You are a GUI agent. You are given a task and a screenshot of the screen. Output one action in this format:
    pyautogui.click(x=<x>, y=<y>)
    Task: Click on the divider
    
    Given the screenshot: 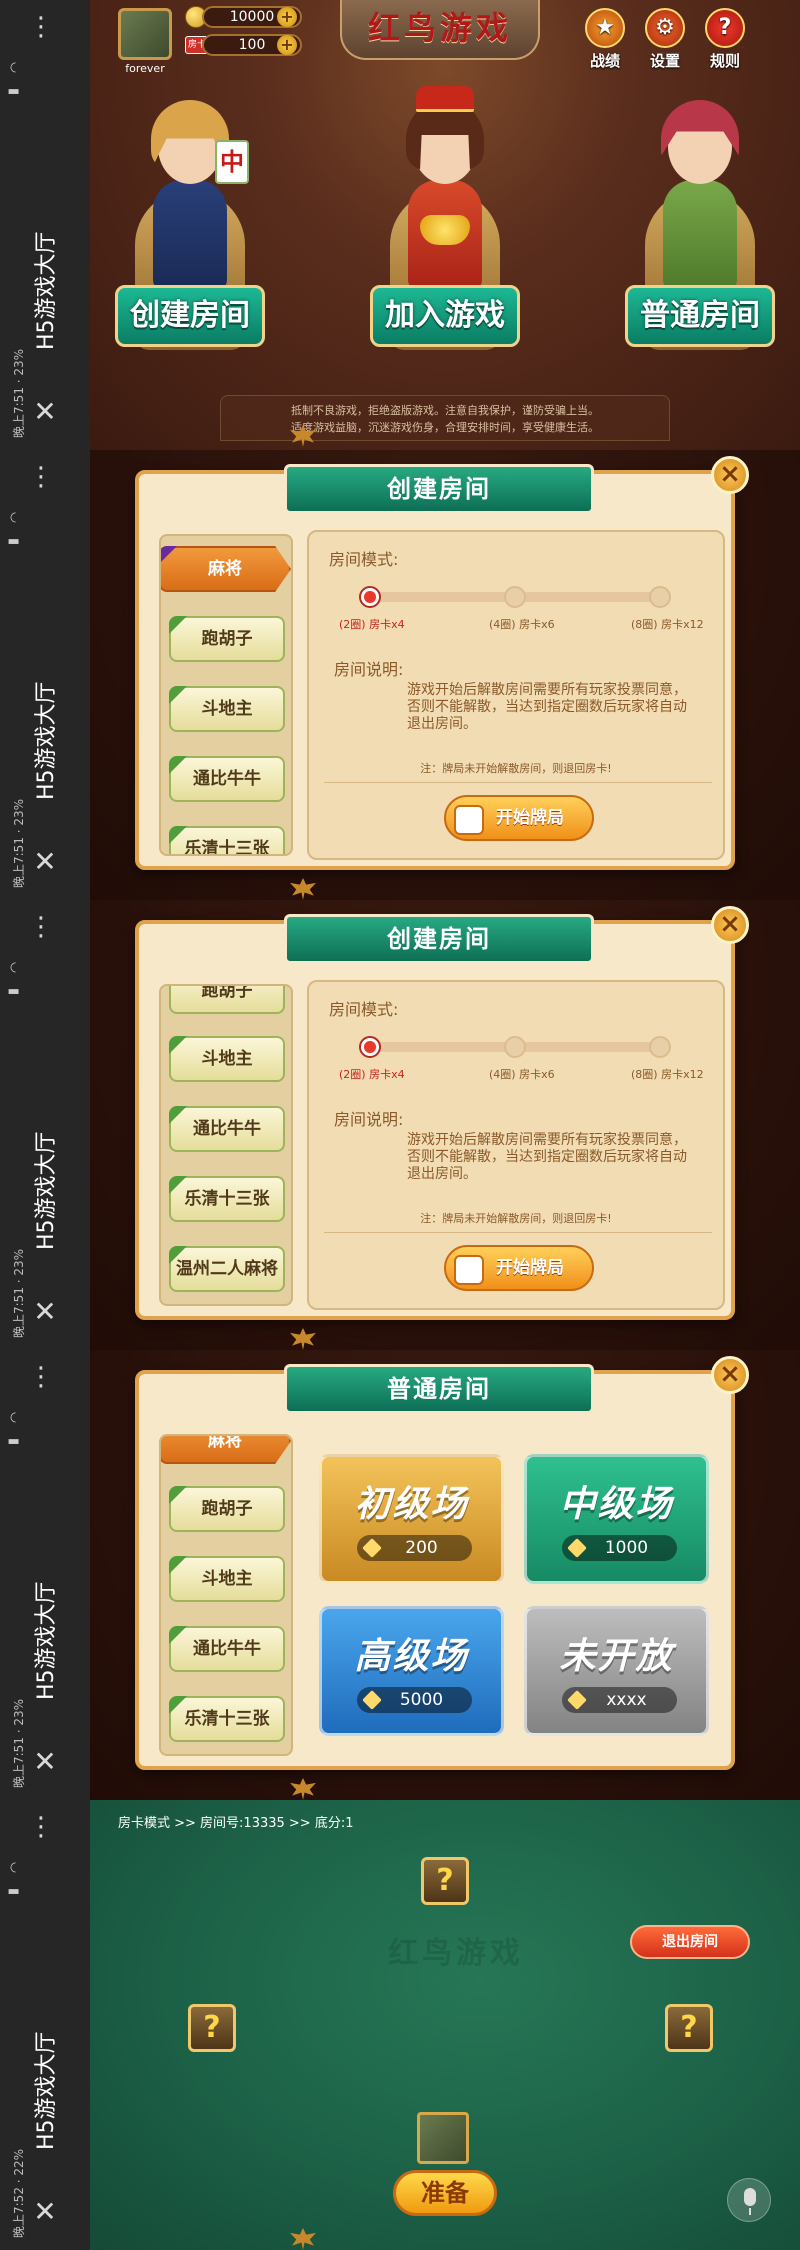 What is the action you would take?
    pyautogui.click(x=518, y=1232)
    